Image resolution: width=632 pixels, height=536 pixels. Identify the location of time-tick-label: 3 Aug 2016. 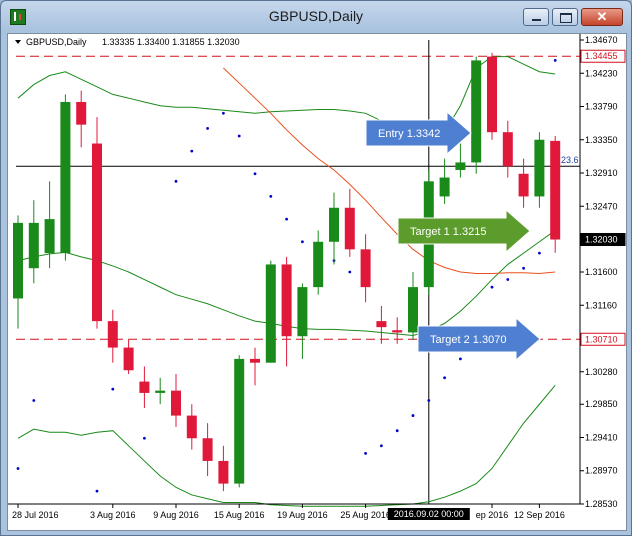
(113, 515).